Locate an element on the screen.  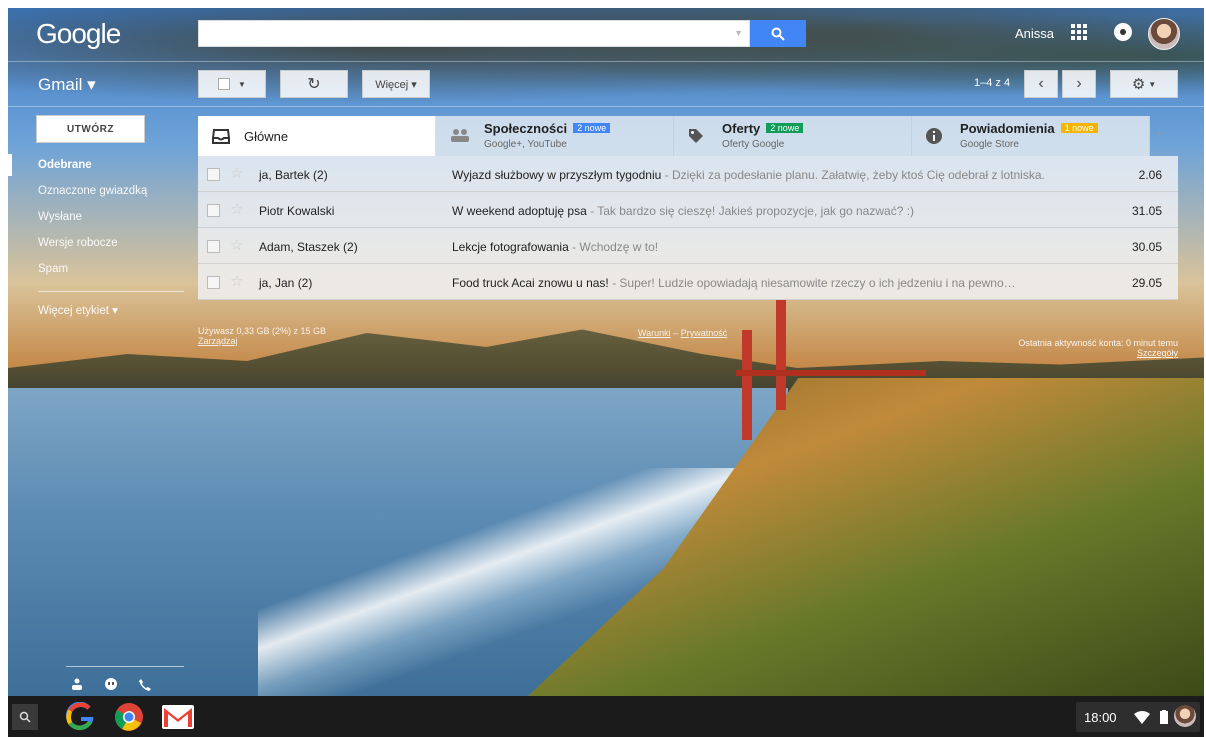
inbox-icon is located at coordinates (221, 136).